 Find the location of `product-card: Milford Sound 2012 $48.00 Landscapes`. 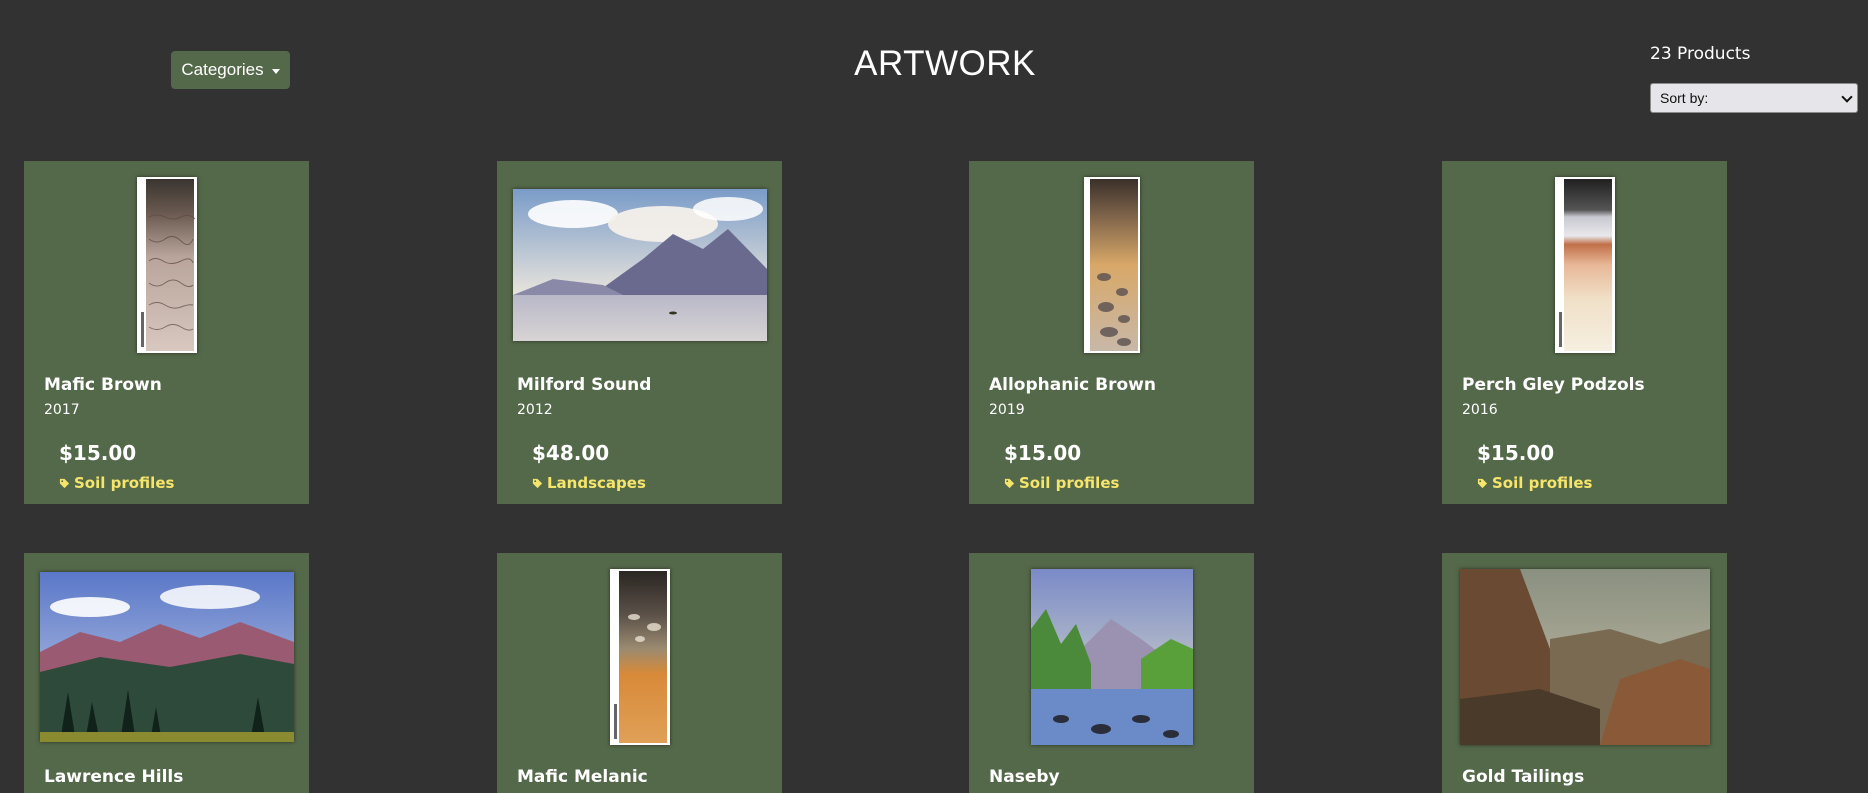

product-card: Milford Sound 2012 $48.00 Landscapes is located at coordinates (639, 332).